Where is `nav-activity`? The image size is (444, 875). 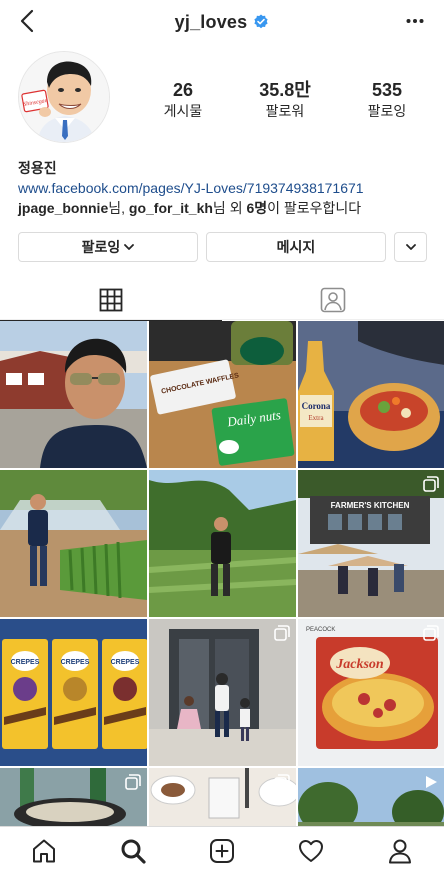 nav-activity is located at coordinates (311, 851).